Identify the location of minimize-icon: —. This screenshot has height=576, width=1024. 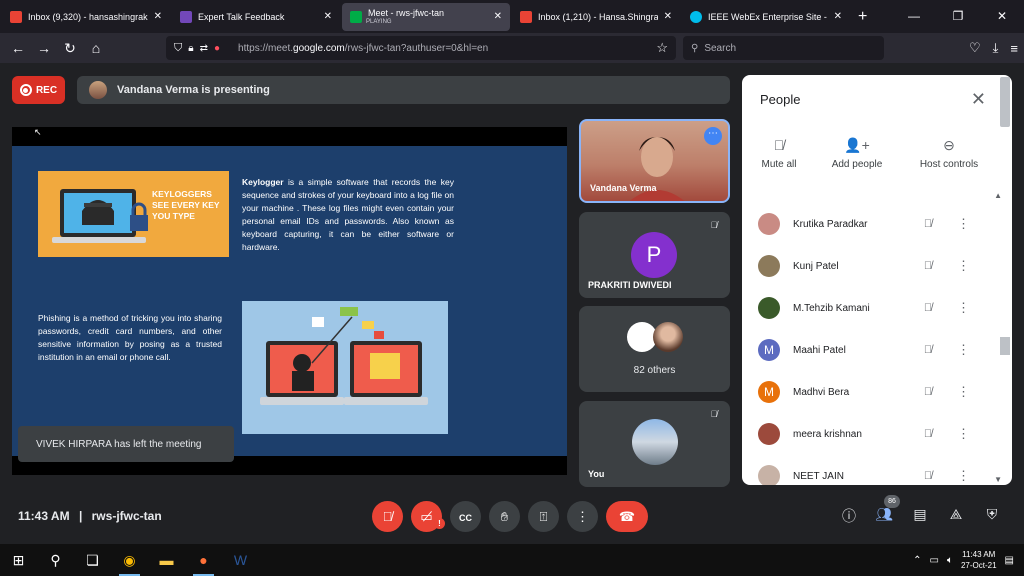
(914, 16).